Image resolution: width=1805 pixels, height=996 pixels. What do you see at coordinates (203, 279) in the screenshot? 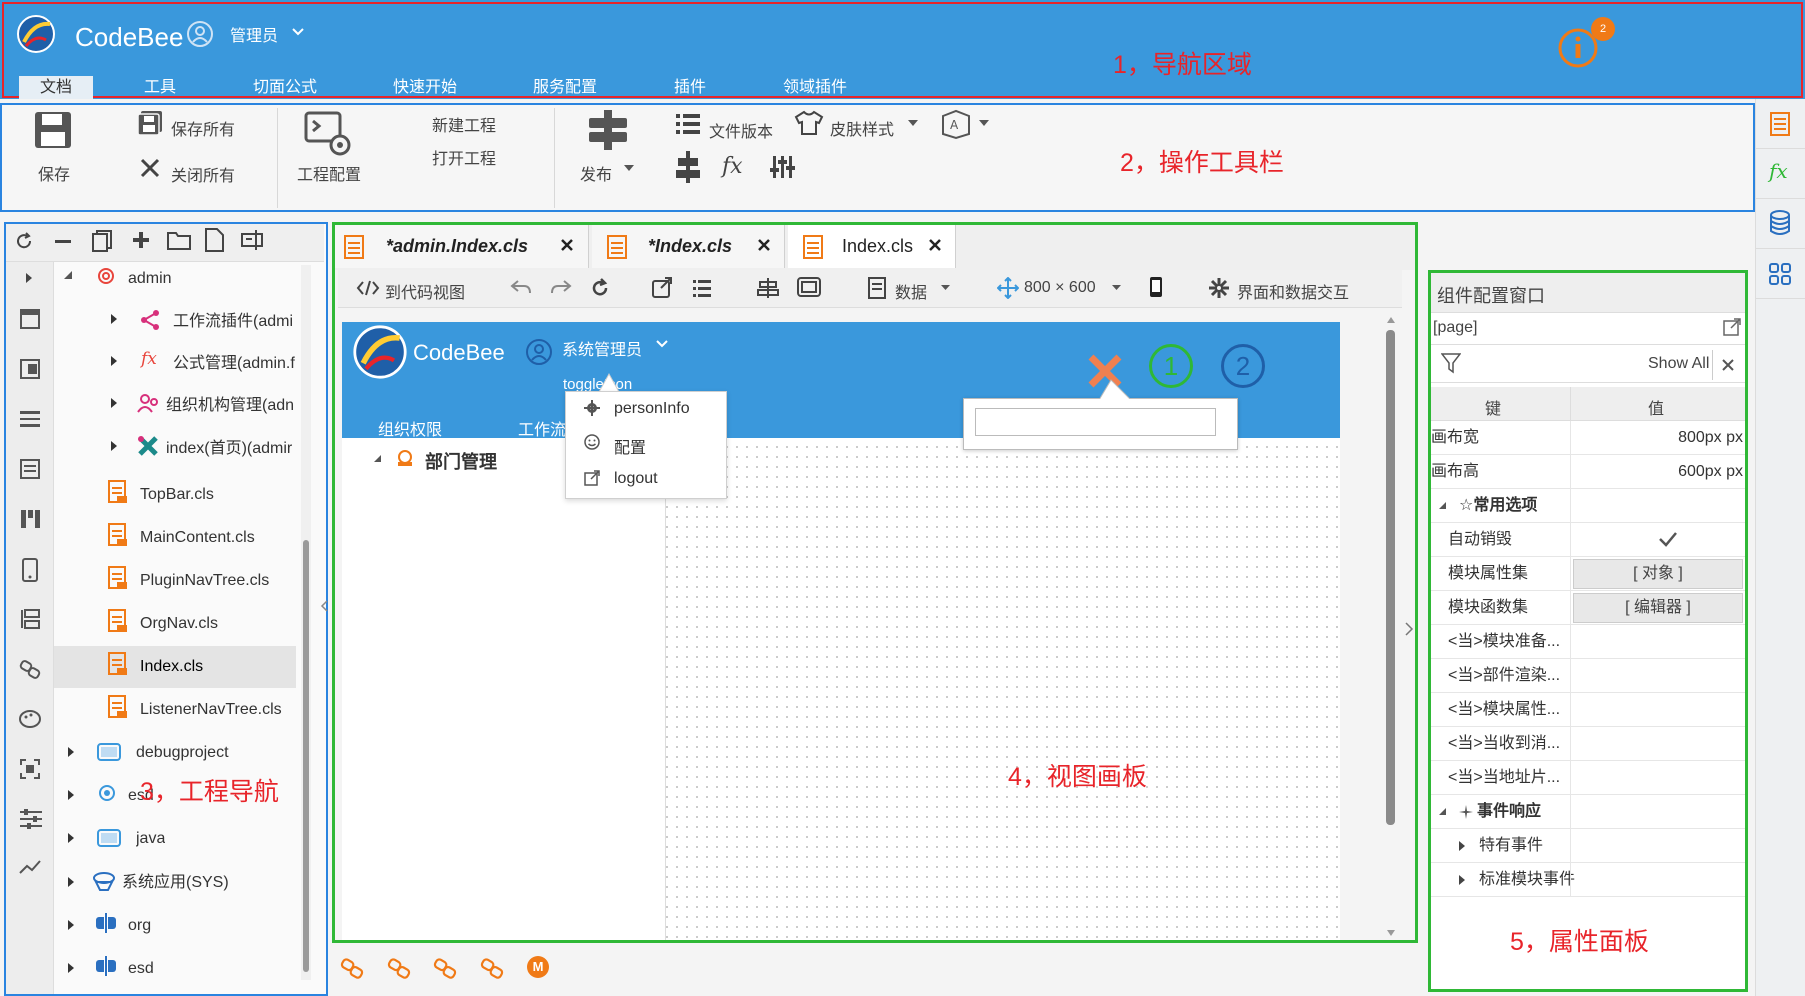
I see `tree-item-admin: admin` at bounding box center [203, 279].